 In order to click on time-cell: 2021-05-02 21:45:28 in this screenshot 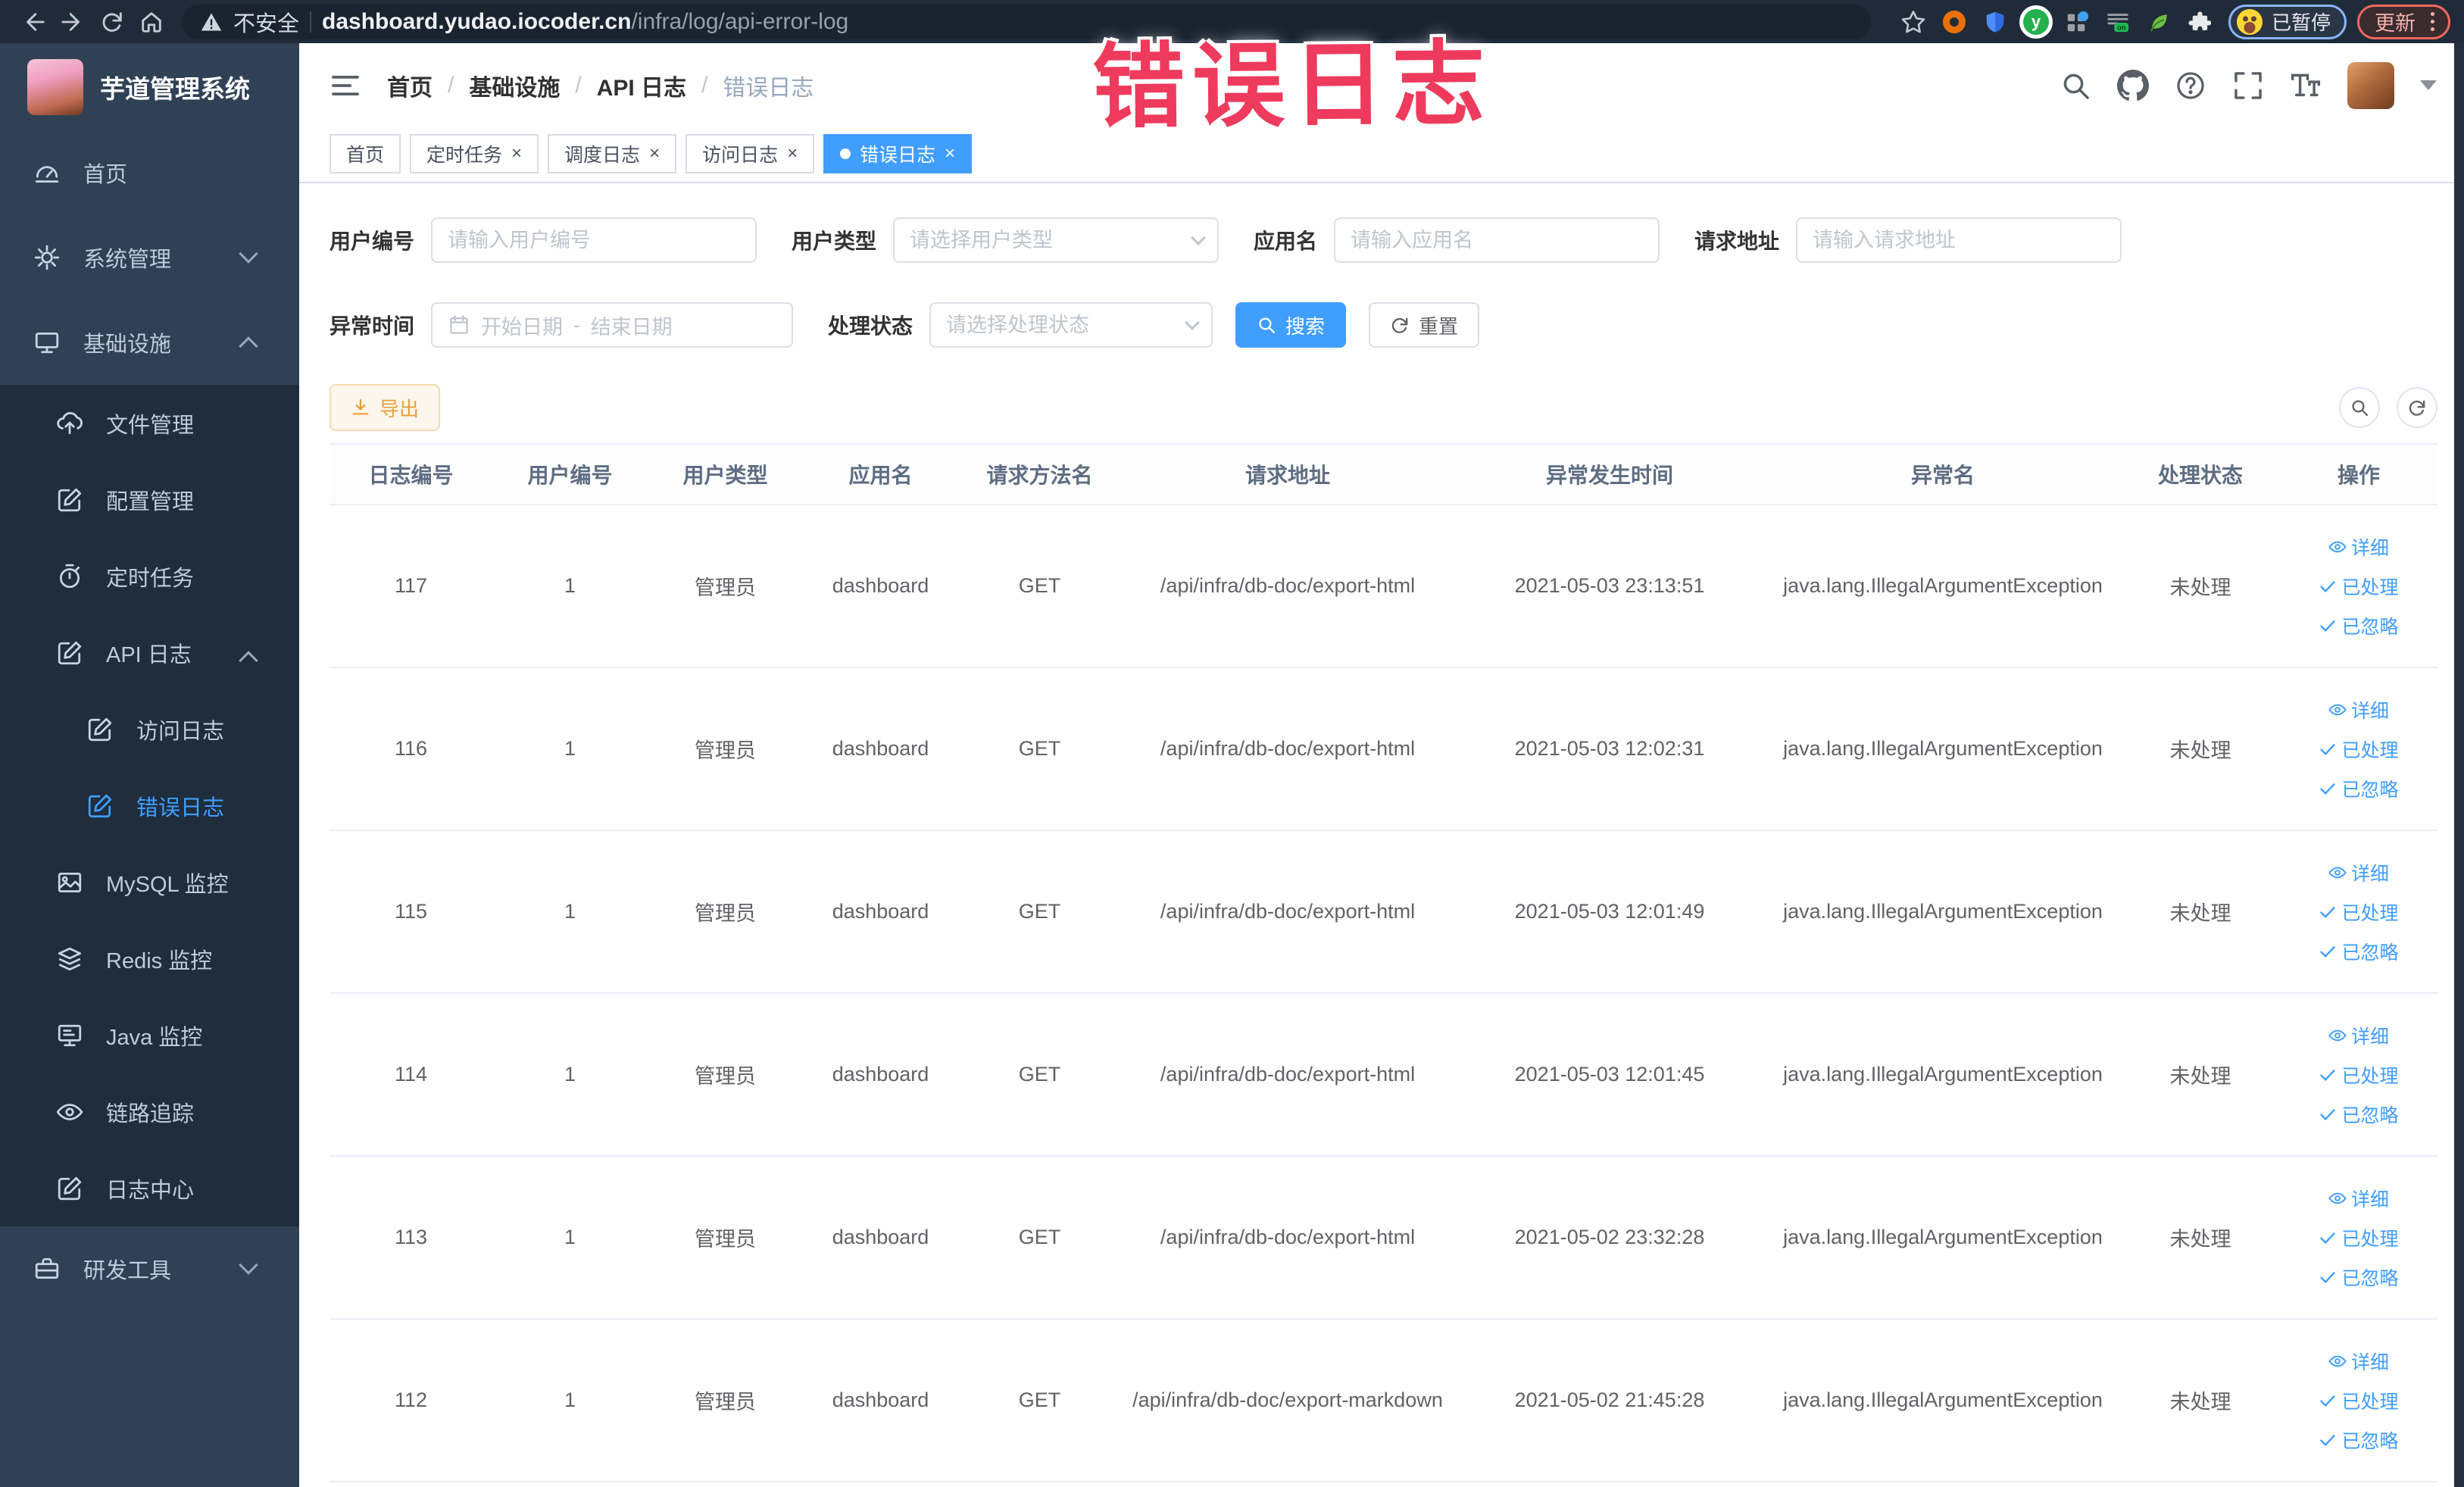, I will do `click(1609, 1400)`.